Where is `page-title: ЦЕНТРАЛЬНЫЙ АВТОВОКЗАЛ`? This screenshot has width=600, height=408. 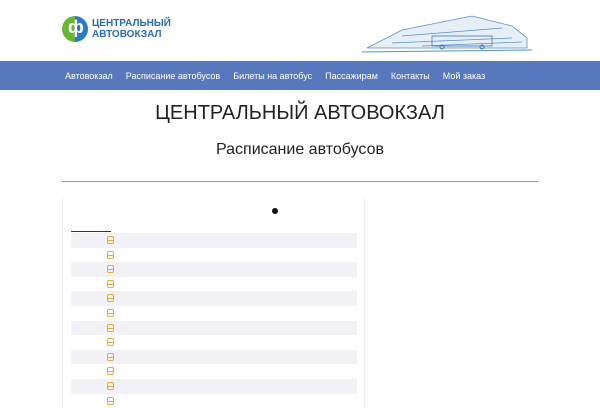
page-title: ЦЕНТРАЛЬНЫЙ АВТОВОКЗАЛ is located at coordinates (300, 113).